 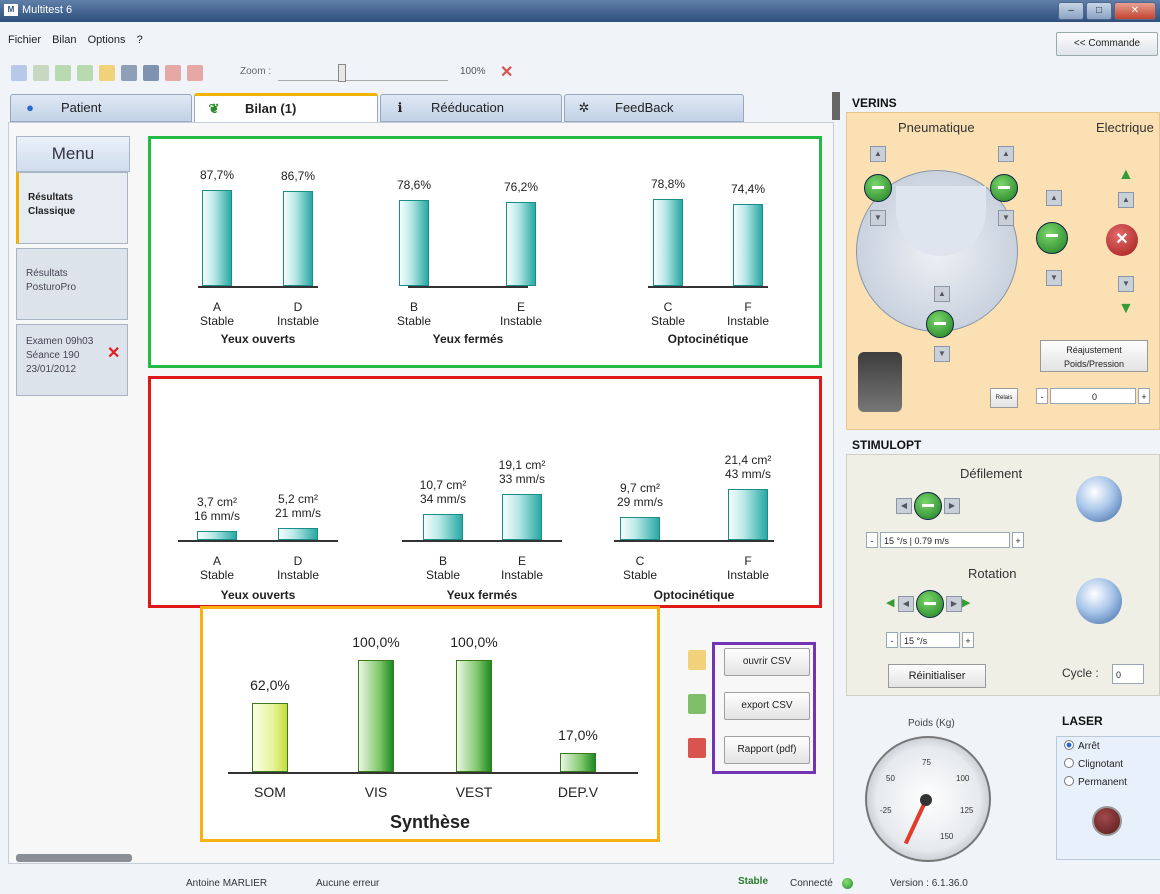 What do you see at coordinates (890, 603) in the screenshot?
I see `rot-left-arrow-icon: ◀` at bounding box center [890, 603].